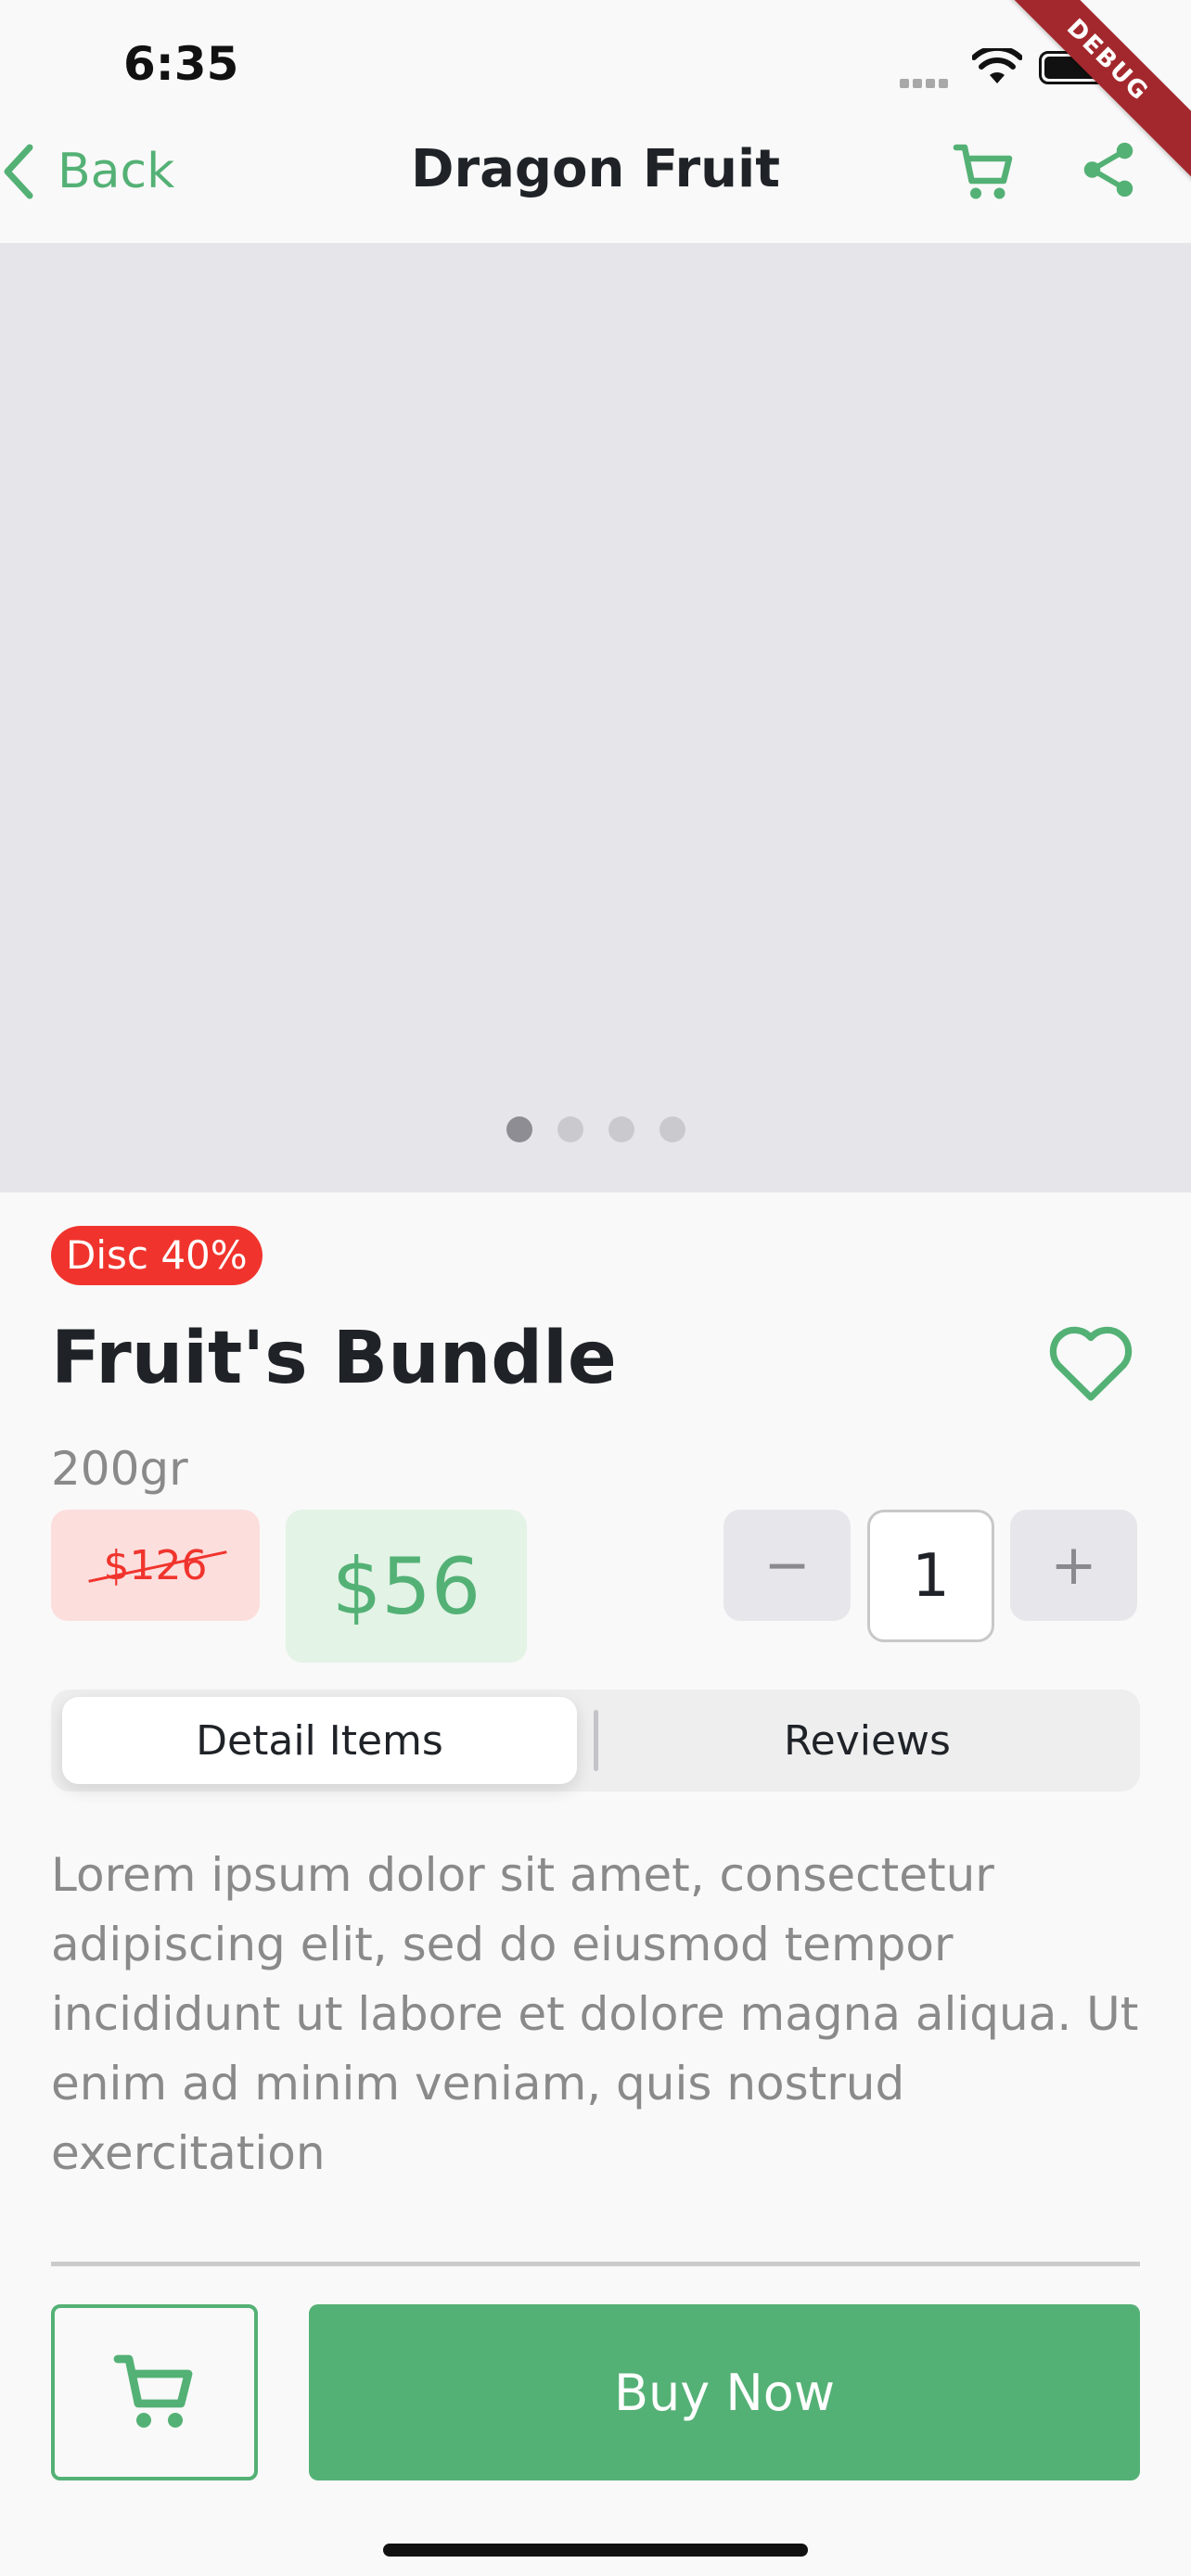  What do you see at coordinates (1108, 171) in the screenshot?
I see `share-icon` at bounding box center [1108, 171].